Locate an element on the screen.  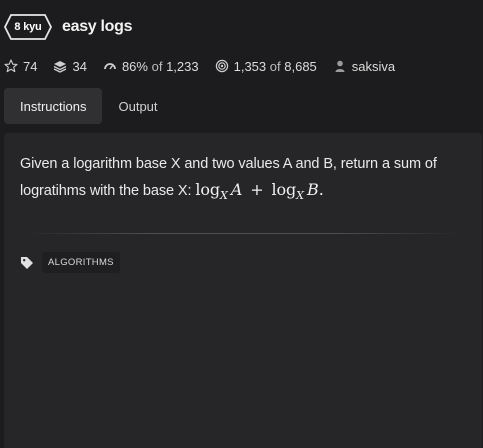
layers-icon is located at coordinates (60, 66).